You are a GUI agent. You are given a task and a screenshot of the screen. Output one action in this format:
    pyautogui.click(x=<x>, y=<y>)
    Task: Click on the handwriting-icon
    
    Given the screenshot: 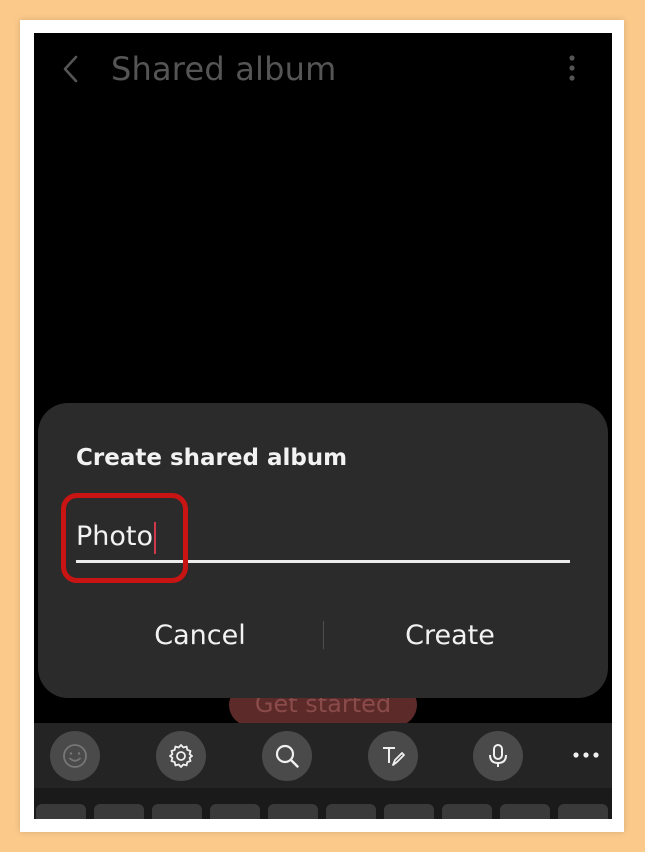 What is the action you would take?
    pyautogui.click(x=394, y=756)
    